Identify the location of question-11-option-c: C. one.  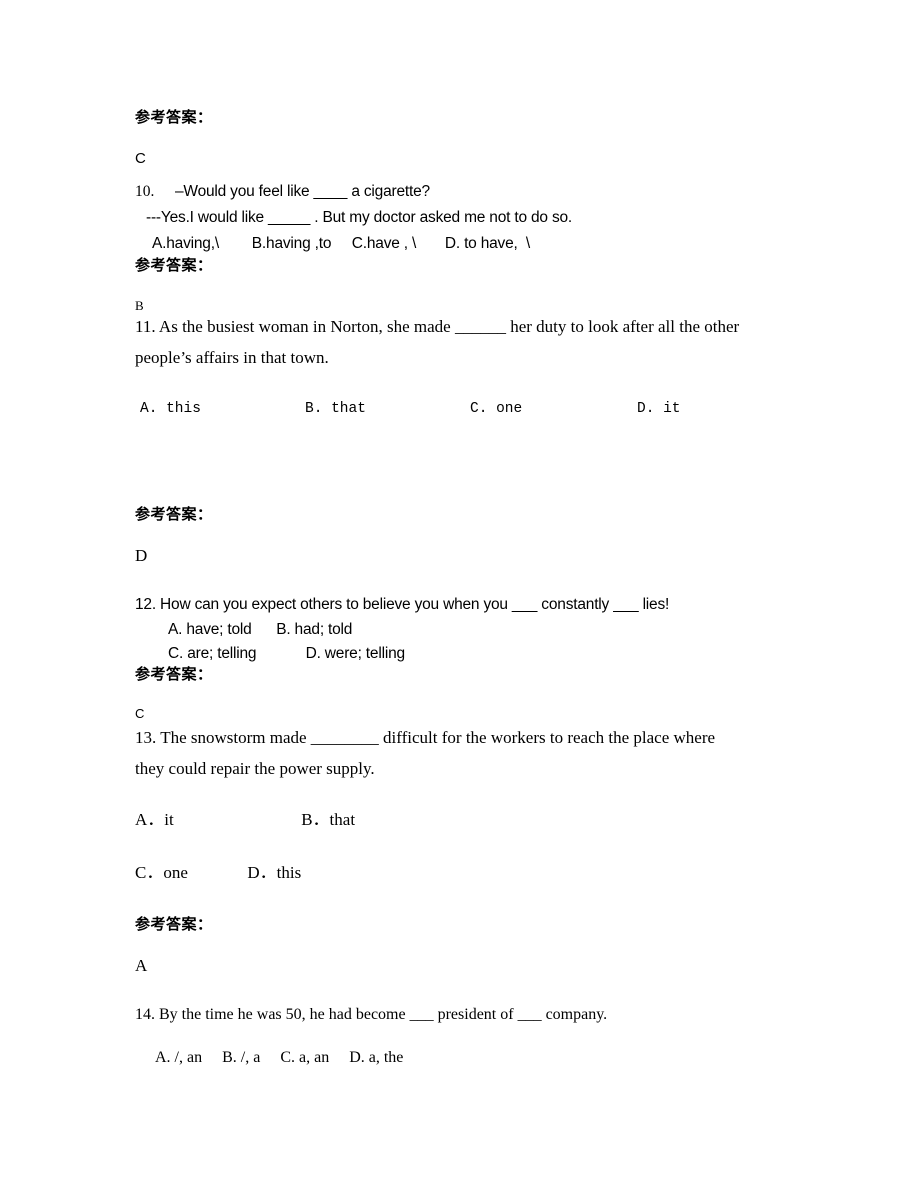
(496, 409).